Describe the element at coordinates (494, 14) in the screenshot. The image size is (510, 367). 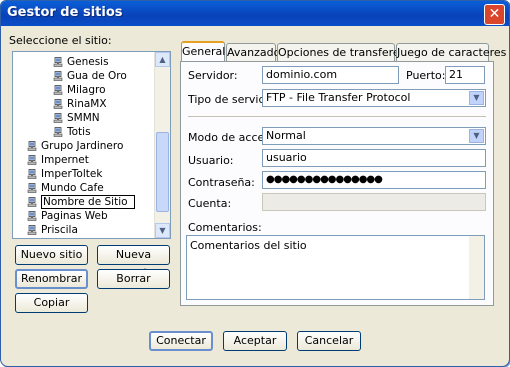
I see `close-icon: ✕` at that location.